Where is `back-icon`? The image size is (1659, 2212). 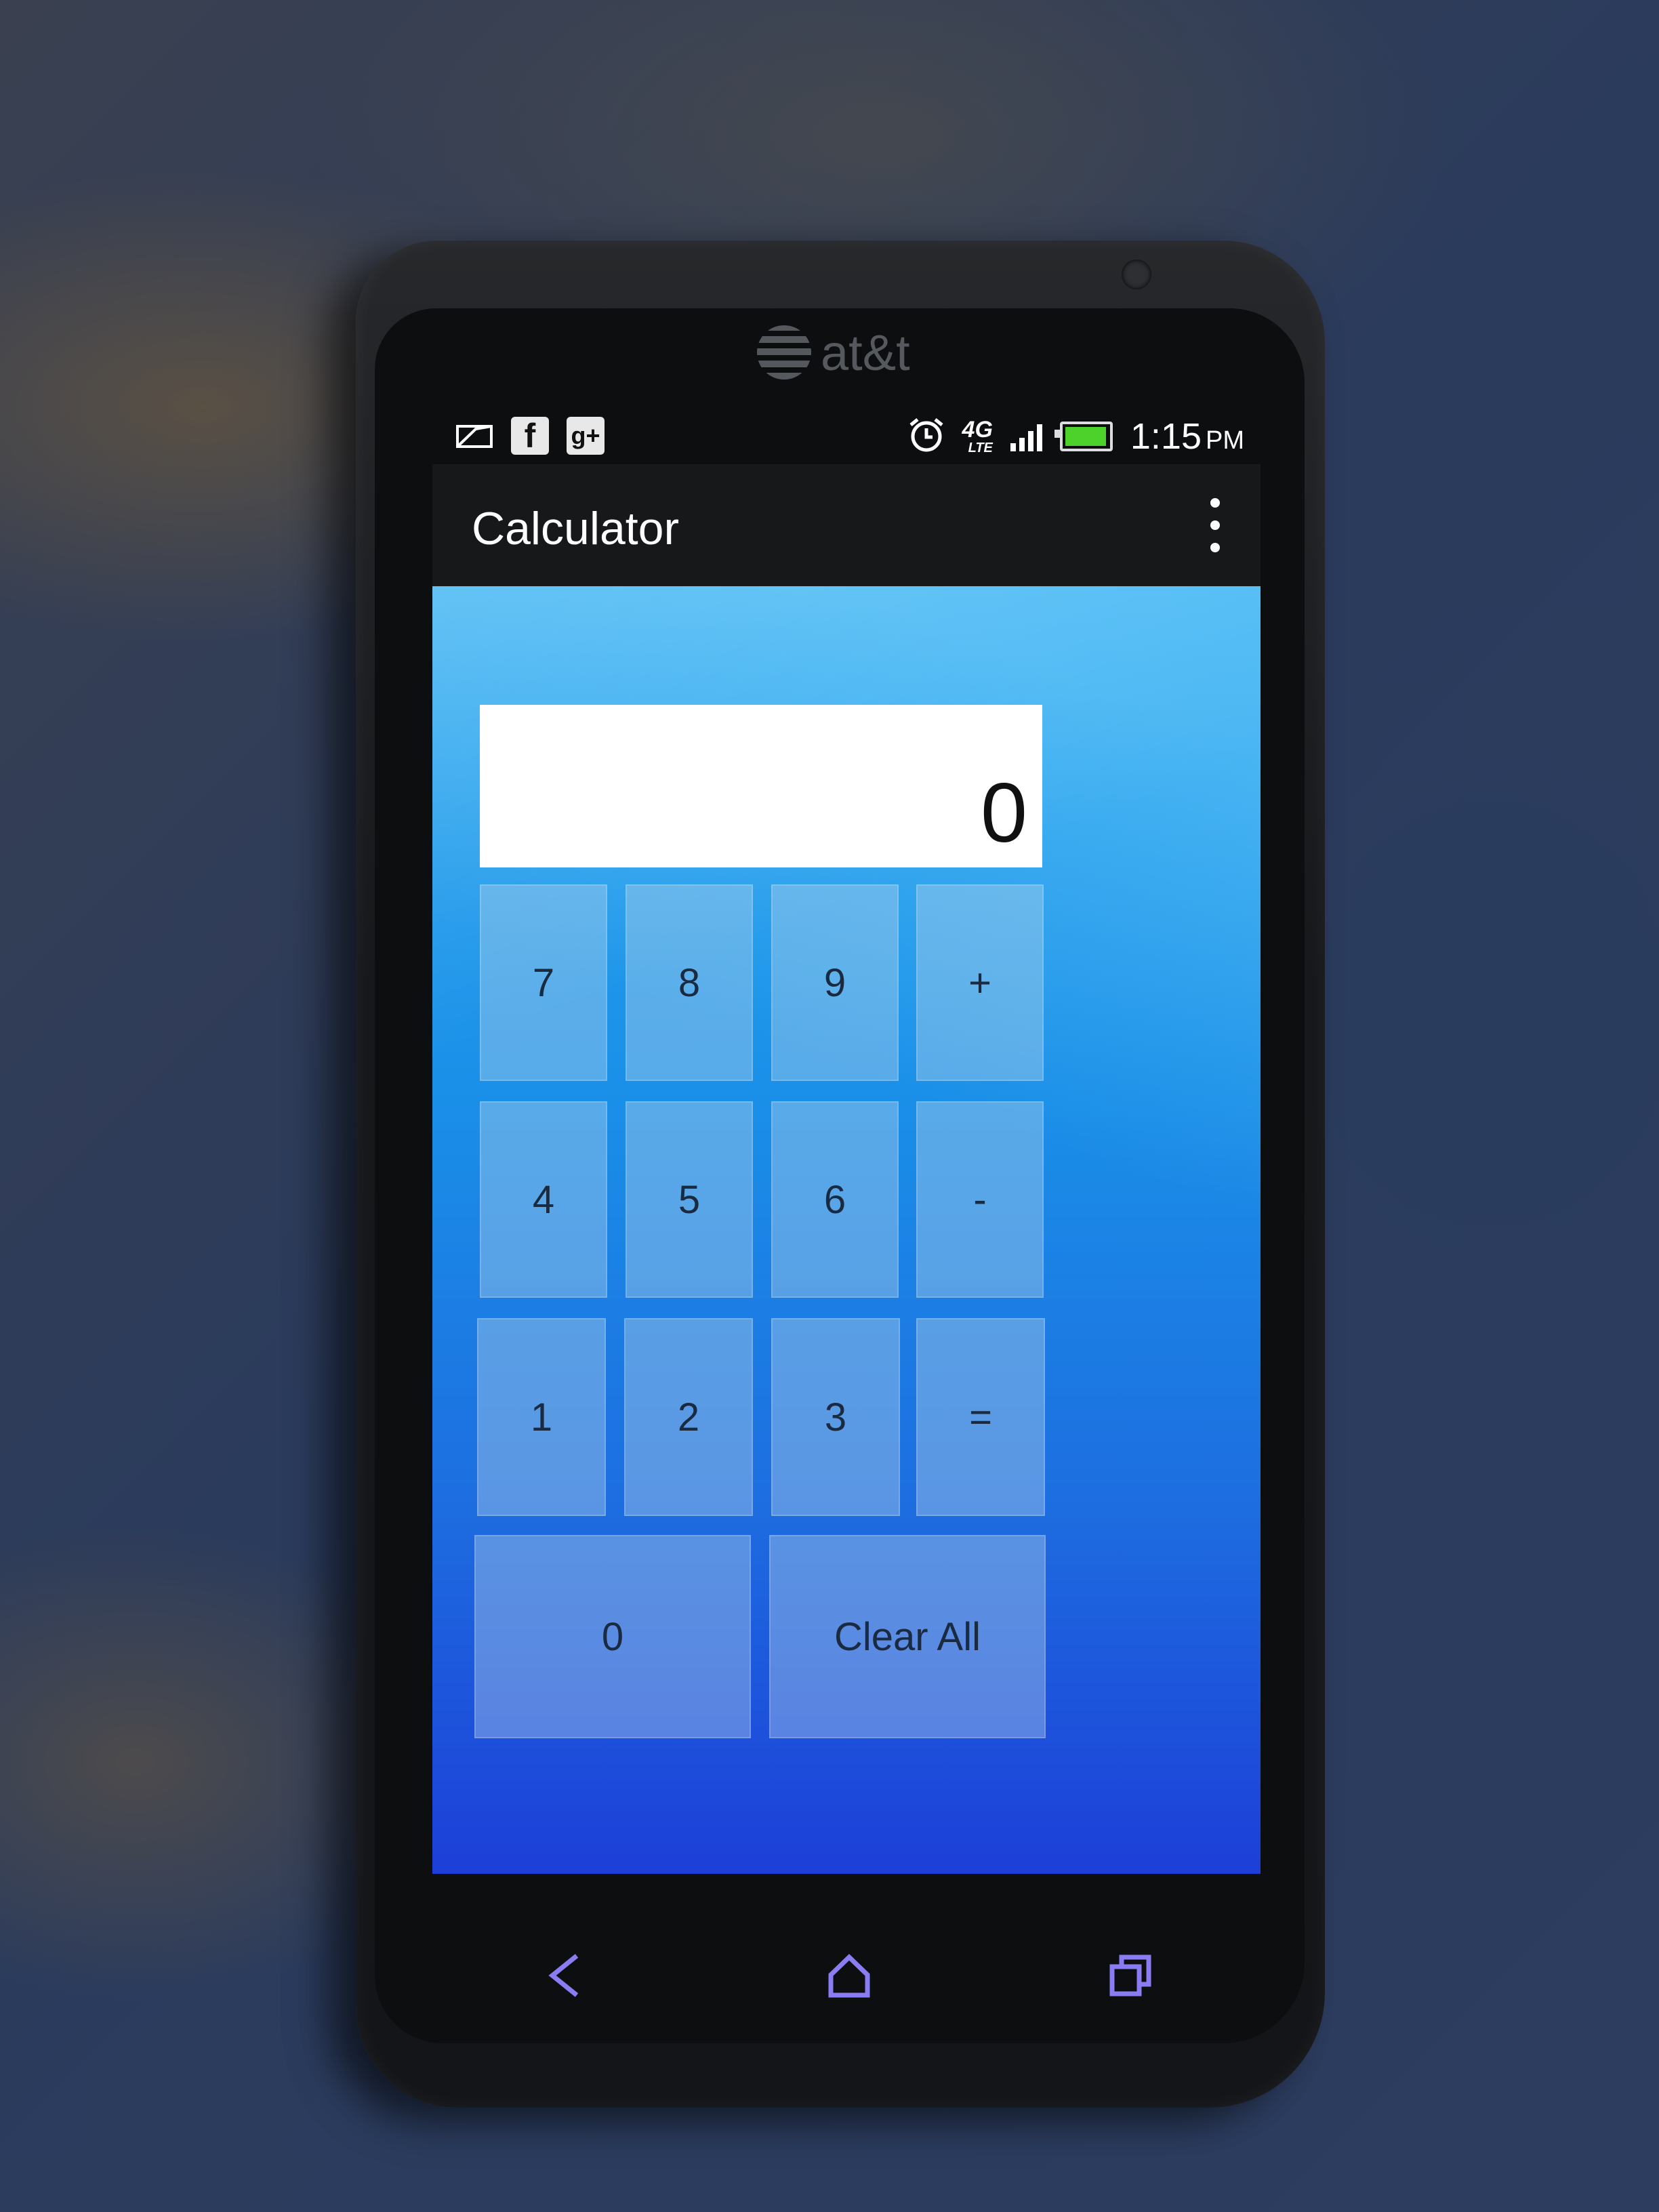
back-icon is located at coordinates (564, 1975).